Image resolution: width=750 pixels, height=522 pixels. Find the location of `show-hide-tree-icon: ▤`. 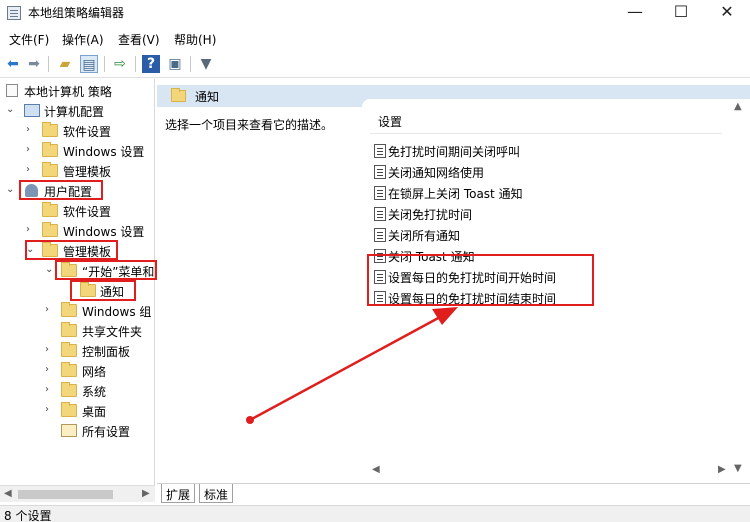

show-hide-tree-icon: ▤ is located at coordinates (89, 64).